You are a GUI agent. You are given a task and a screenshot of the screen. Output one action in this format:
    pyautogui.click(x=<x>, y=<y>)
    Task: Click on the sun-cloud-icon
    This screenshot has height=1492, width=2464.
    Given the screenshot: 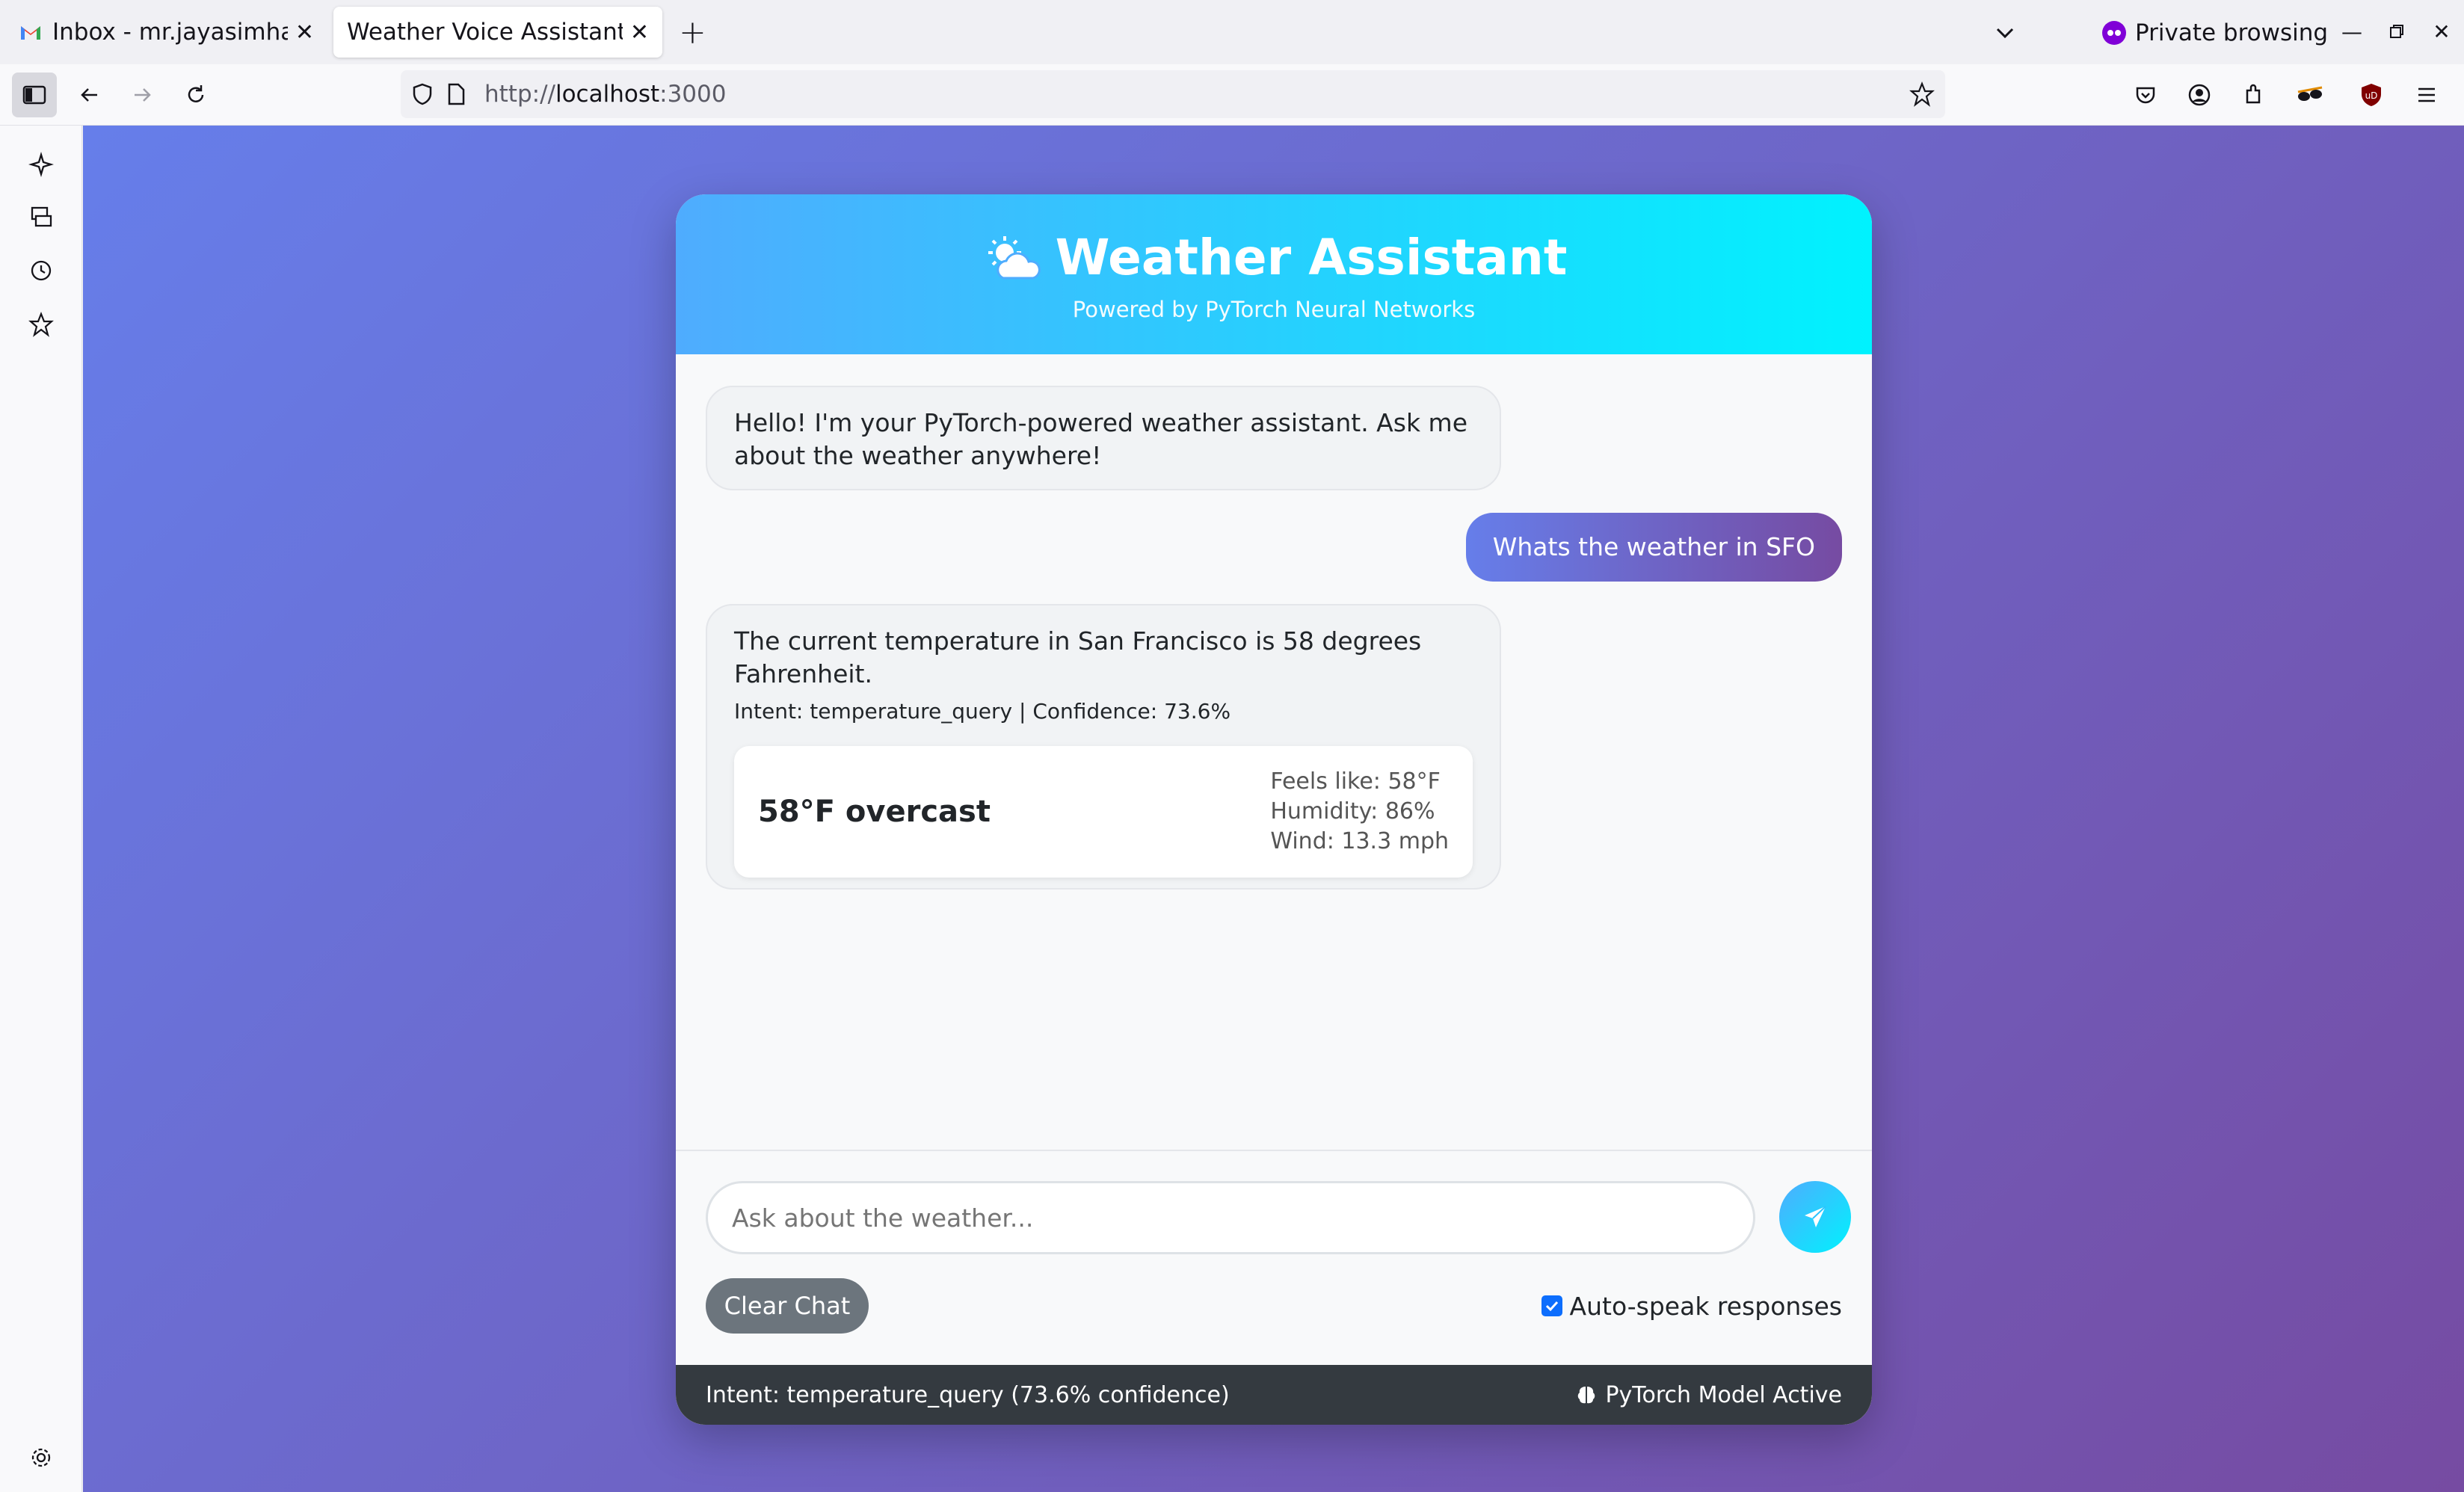 What is the action you would take?
    pyautogui.click(x=1012, y=258)
    